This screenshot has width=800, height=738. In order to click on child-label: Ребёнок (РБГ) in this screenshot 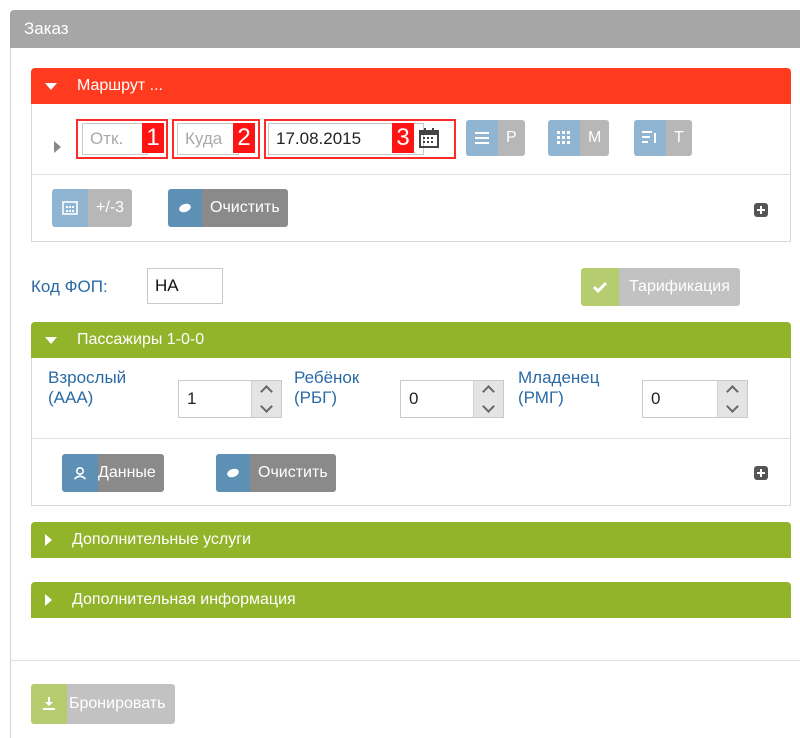, I will do `click(326, 388)`.